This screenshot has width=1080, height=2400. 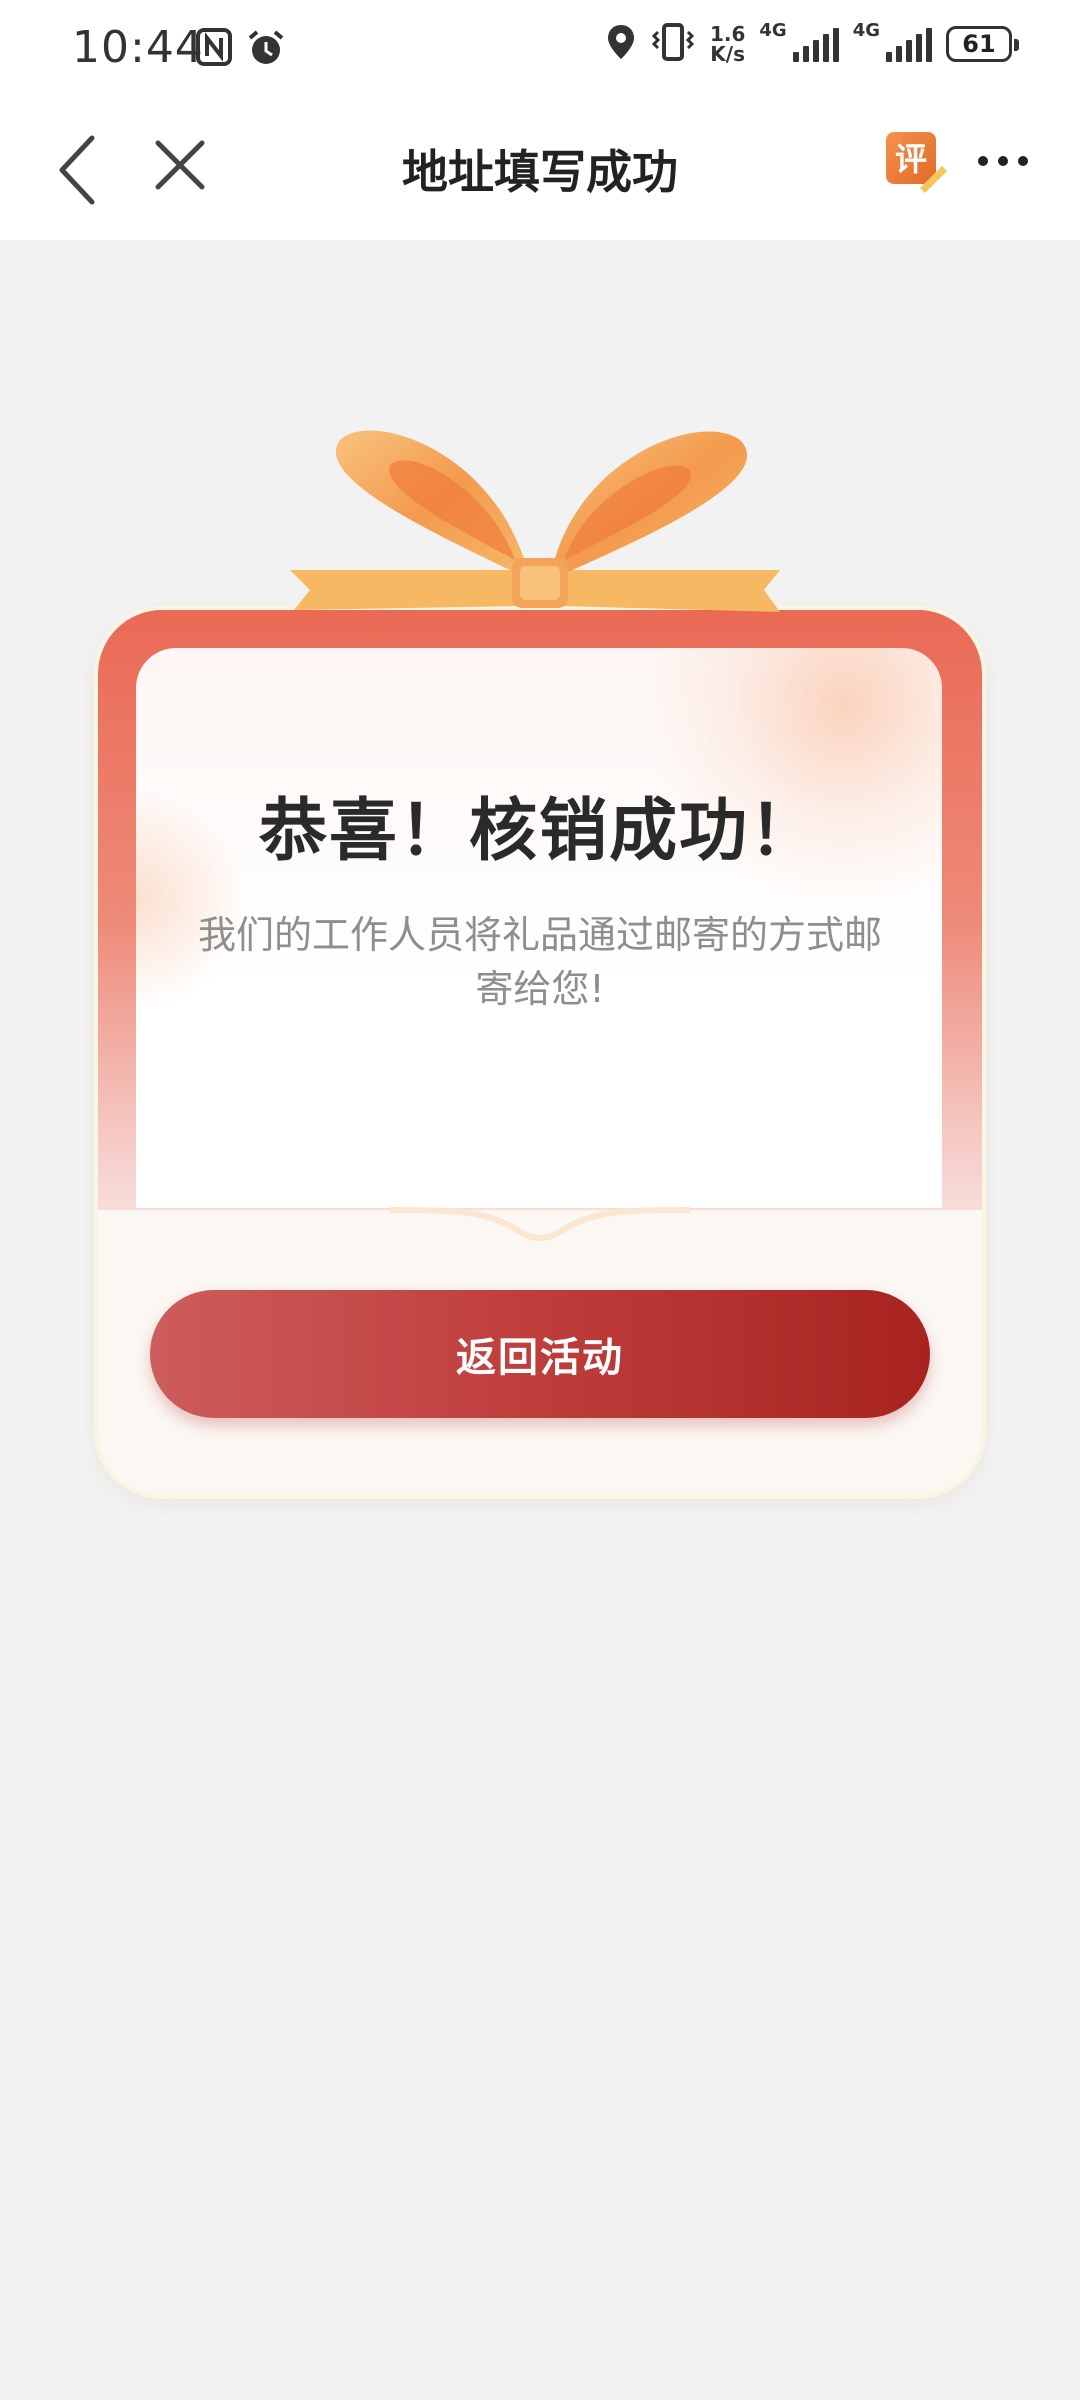 I want to click on vibrate-icon, so click(x=673, y=44).